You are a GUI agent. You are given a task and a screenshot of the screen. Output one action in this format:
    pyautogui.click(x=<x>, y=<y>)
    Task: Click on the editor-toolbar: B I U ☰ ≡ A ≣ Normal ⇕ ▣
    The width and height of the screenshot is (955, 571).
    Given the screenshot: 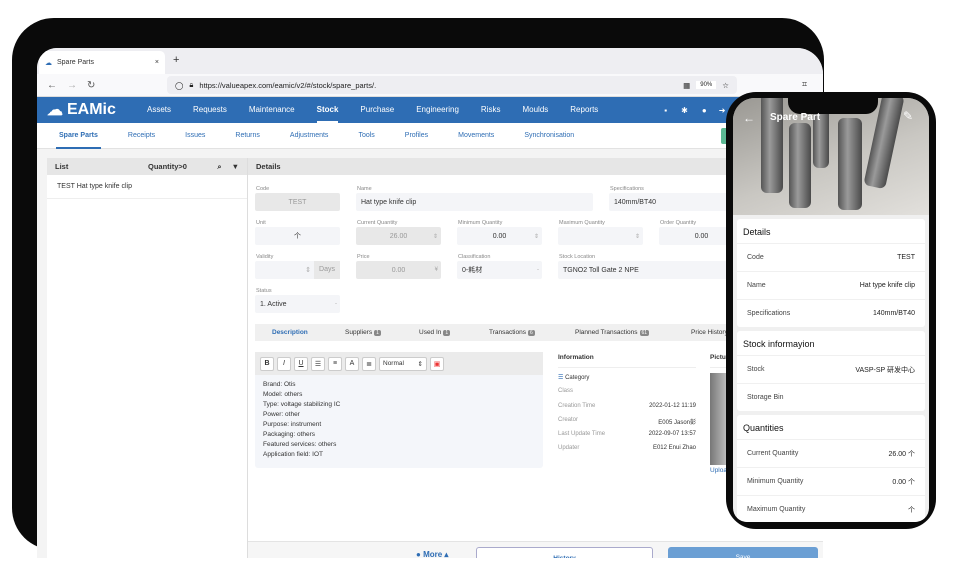 What is the action you would take?
    pyautogui.click(x=399, y=363)
    